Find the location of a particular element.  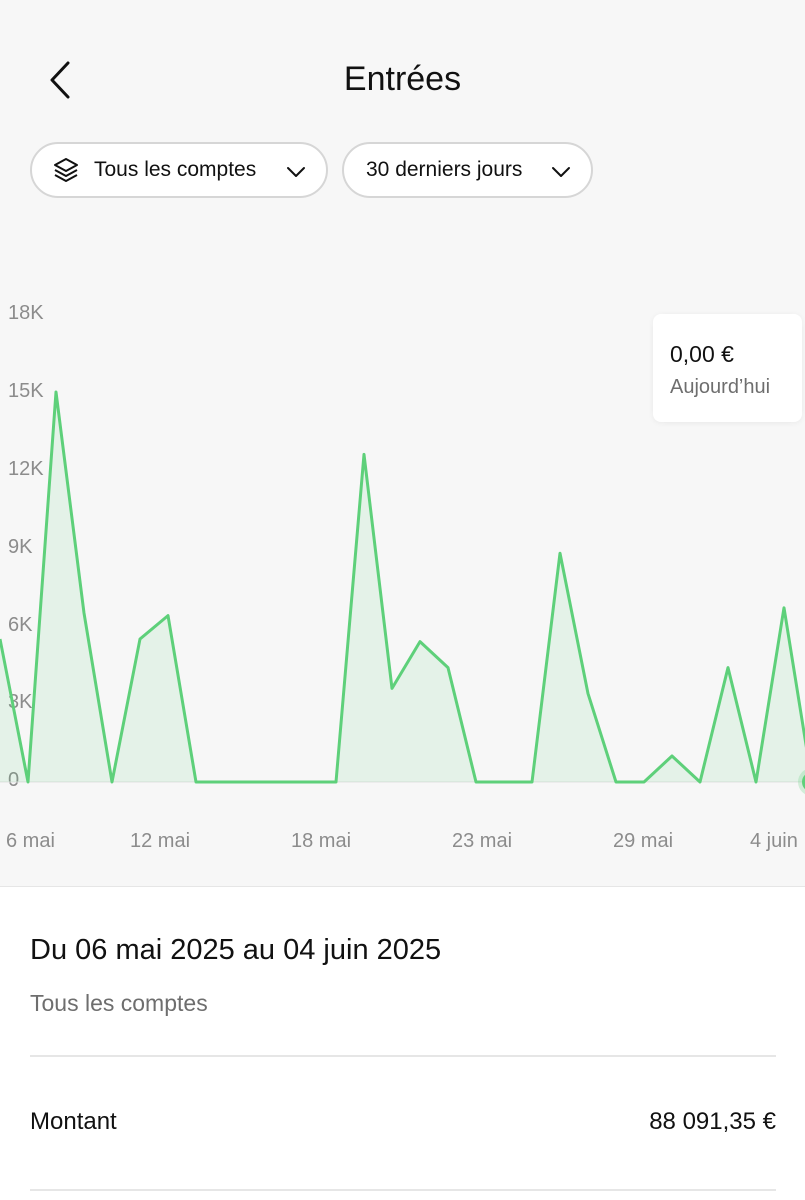

amount-label: Montant is located at coordinates (73, 1121).